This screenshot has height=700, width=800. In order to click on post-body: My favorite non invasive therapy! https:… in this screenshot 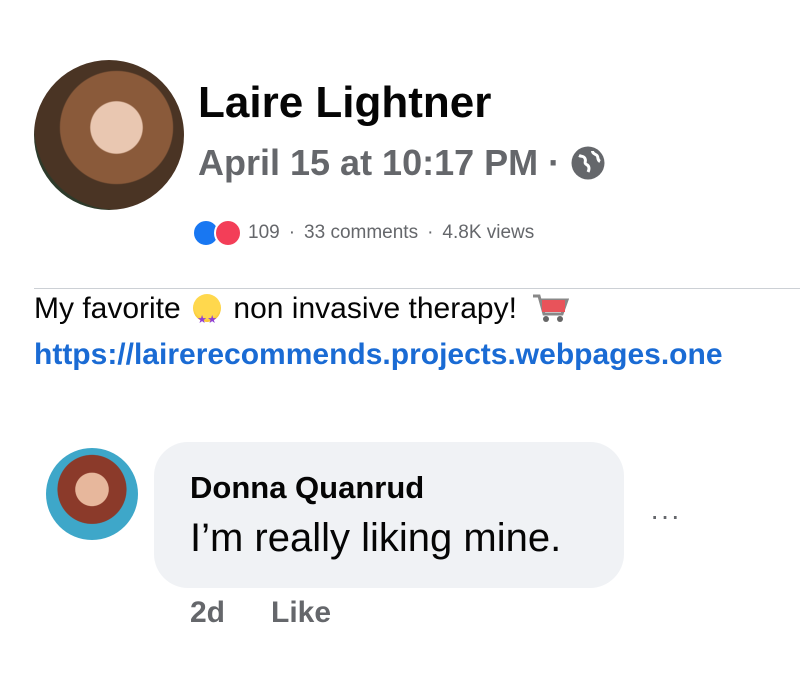, I will do `click(414, 332)`.